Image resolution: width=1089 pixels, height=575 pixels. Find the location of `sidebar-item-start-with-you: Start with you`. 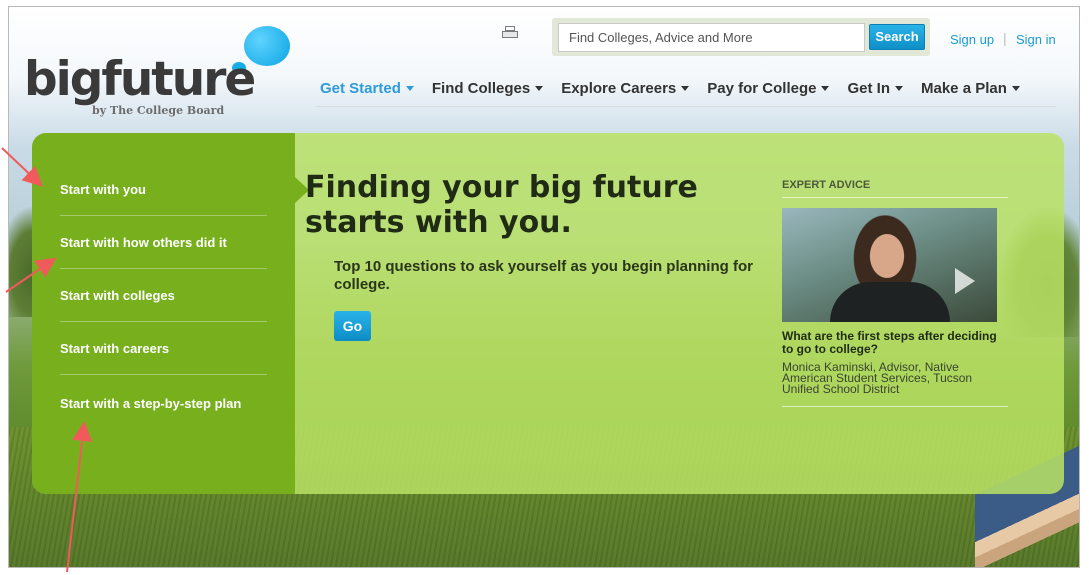

sidebar-item-start-with-you: Start with you is located at coordinates (163, 189).